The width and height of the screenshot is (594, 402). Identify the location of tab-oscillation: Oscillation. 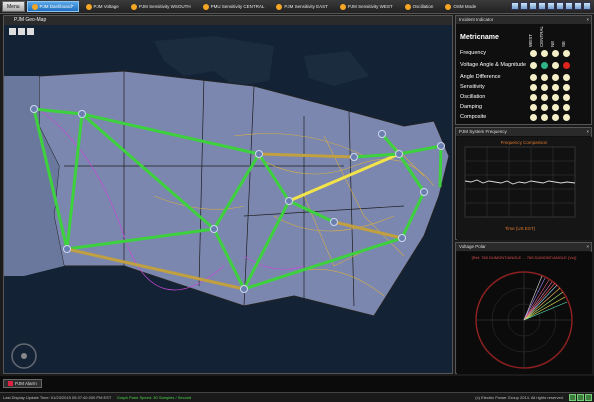
(419, 6).